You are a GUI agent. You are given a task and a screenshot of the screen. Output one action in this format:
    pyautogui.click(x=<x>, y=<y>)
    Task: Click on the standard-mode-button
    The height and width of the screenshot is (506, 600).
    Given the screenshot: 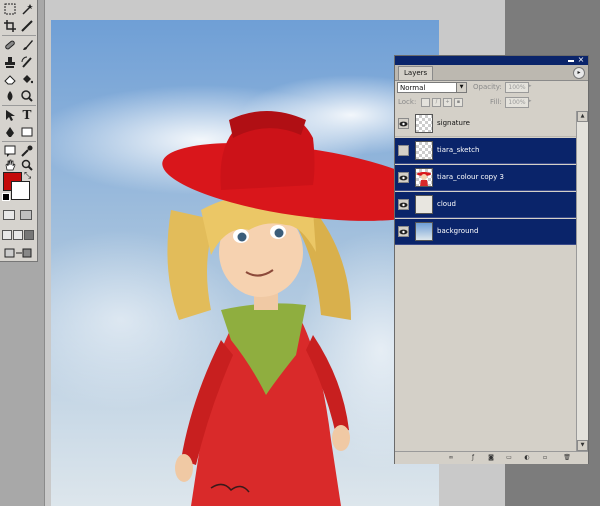 What is the action you would take?
    pyautogui.click(x=9, y=215)
    